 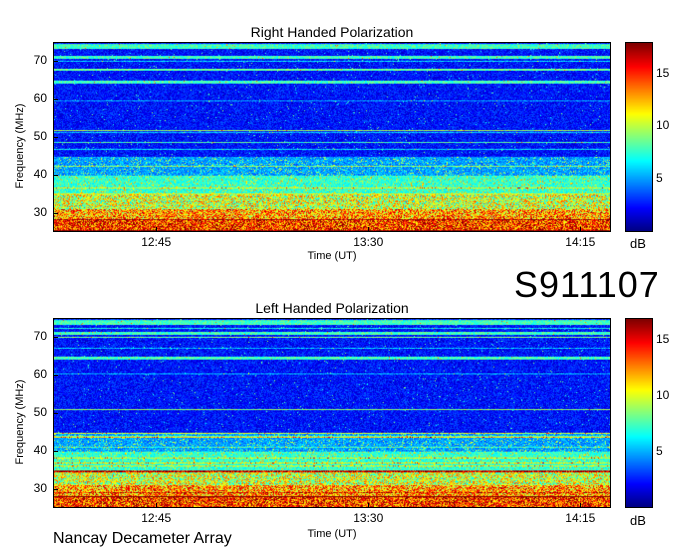 I want to click on colorbar-tick-label: 15, so click(x=663, y=339).